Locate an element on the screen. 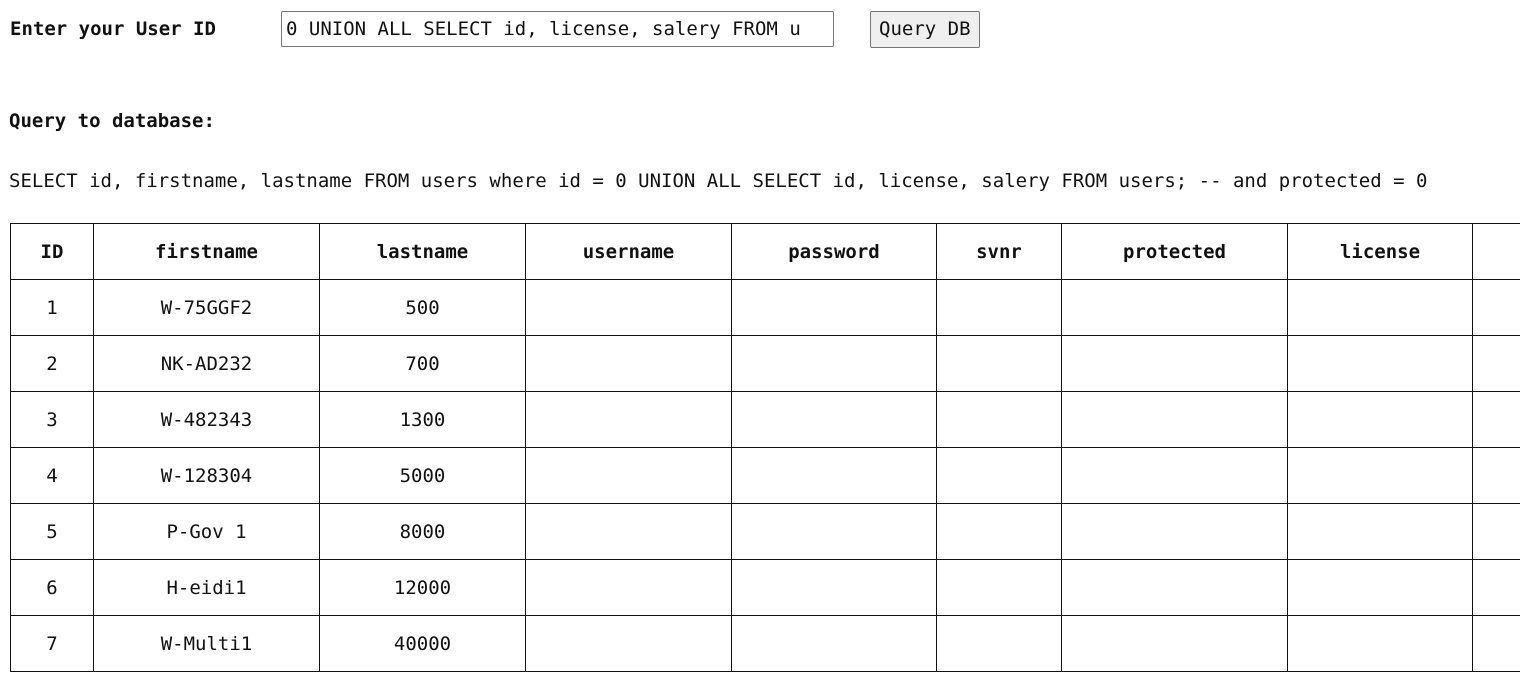 This screenshot has height=689, width=1520. user-id-label: Enter your User ID is located at coordinates (113, 29).